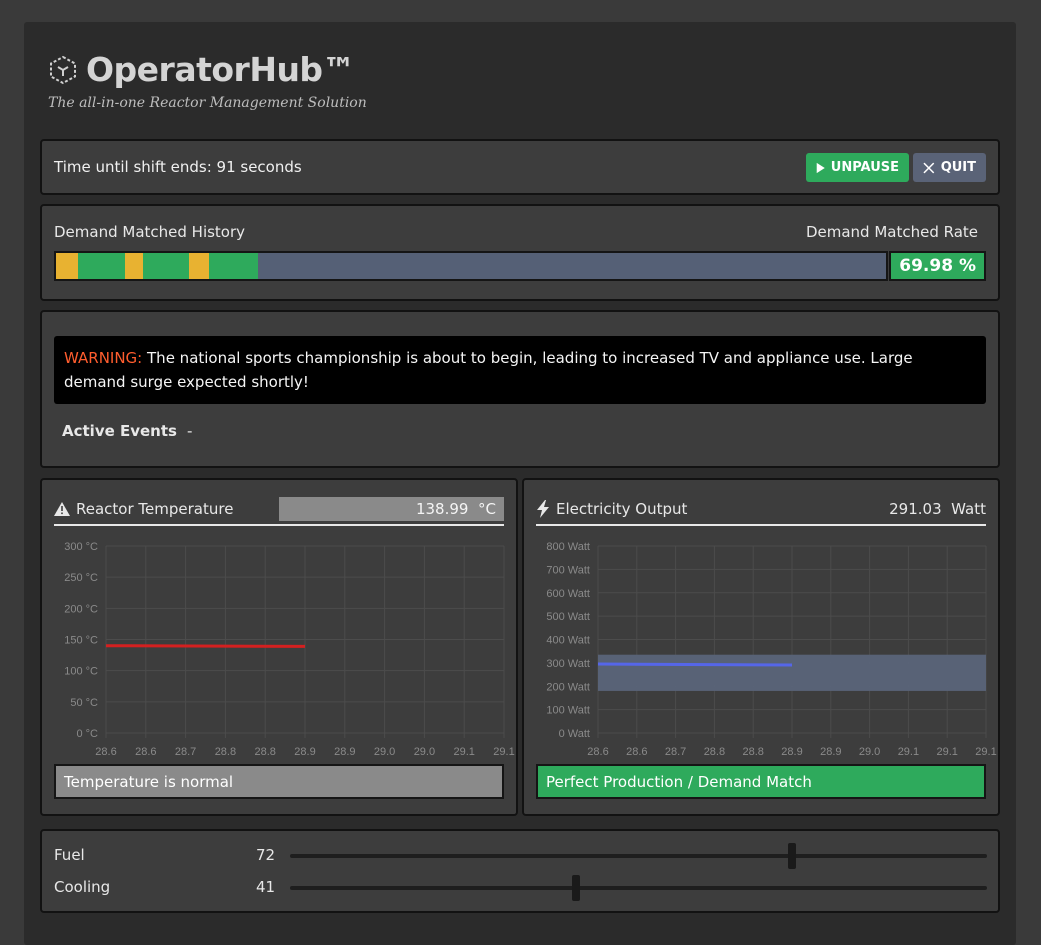 The width and height of the screenshot is (1041, 945). Describe the element at coordinates (520, 871) in the screenshot. I see `controls-panel: Fuel 72 Cooling 41` at that location.